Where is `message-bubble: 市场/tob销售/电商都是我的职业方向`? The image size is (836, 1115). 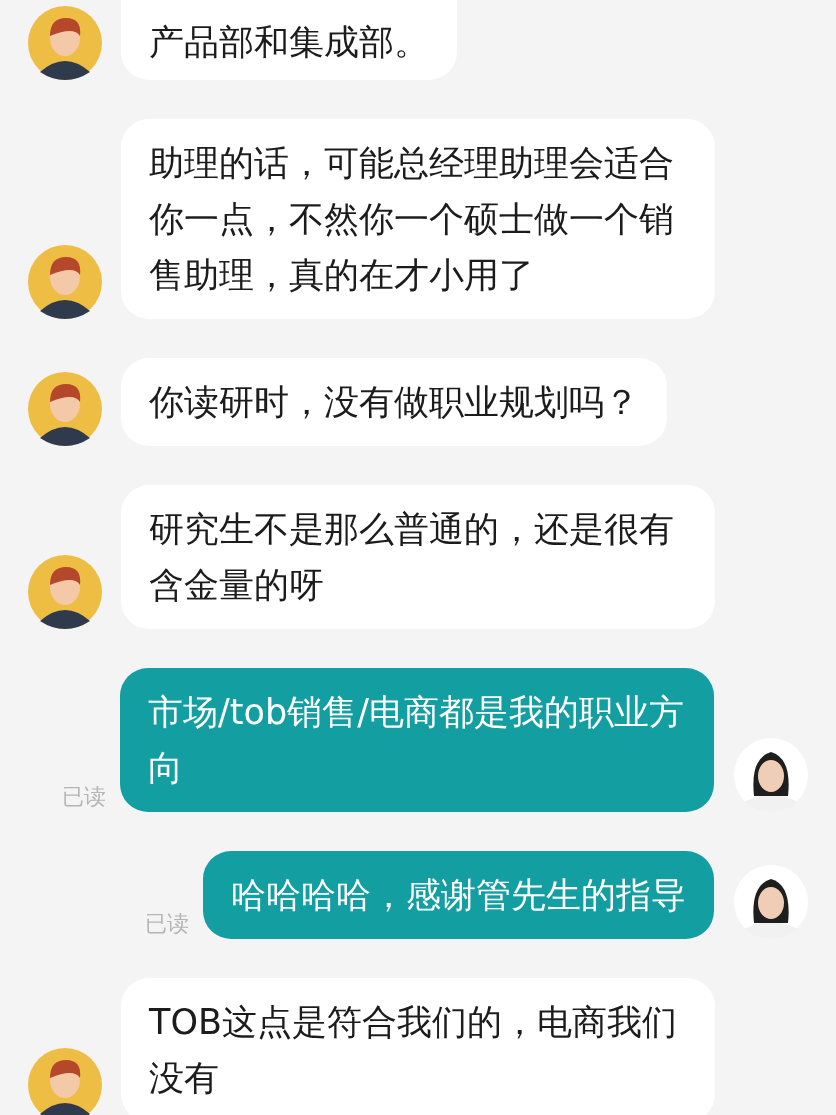 message-bubble: 市场/tob销售/电商都是我的职业方向 is located at coordinates (417, 740).